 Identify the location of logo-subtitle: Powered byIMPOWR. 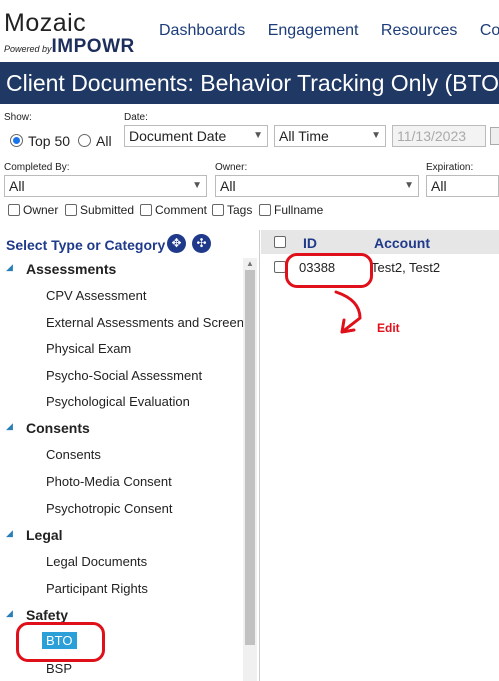
(69, 47).